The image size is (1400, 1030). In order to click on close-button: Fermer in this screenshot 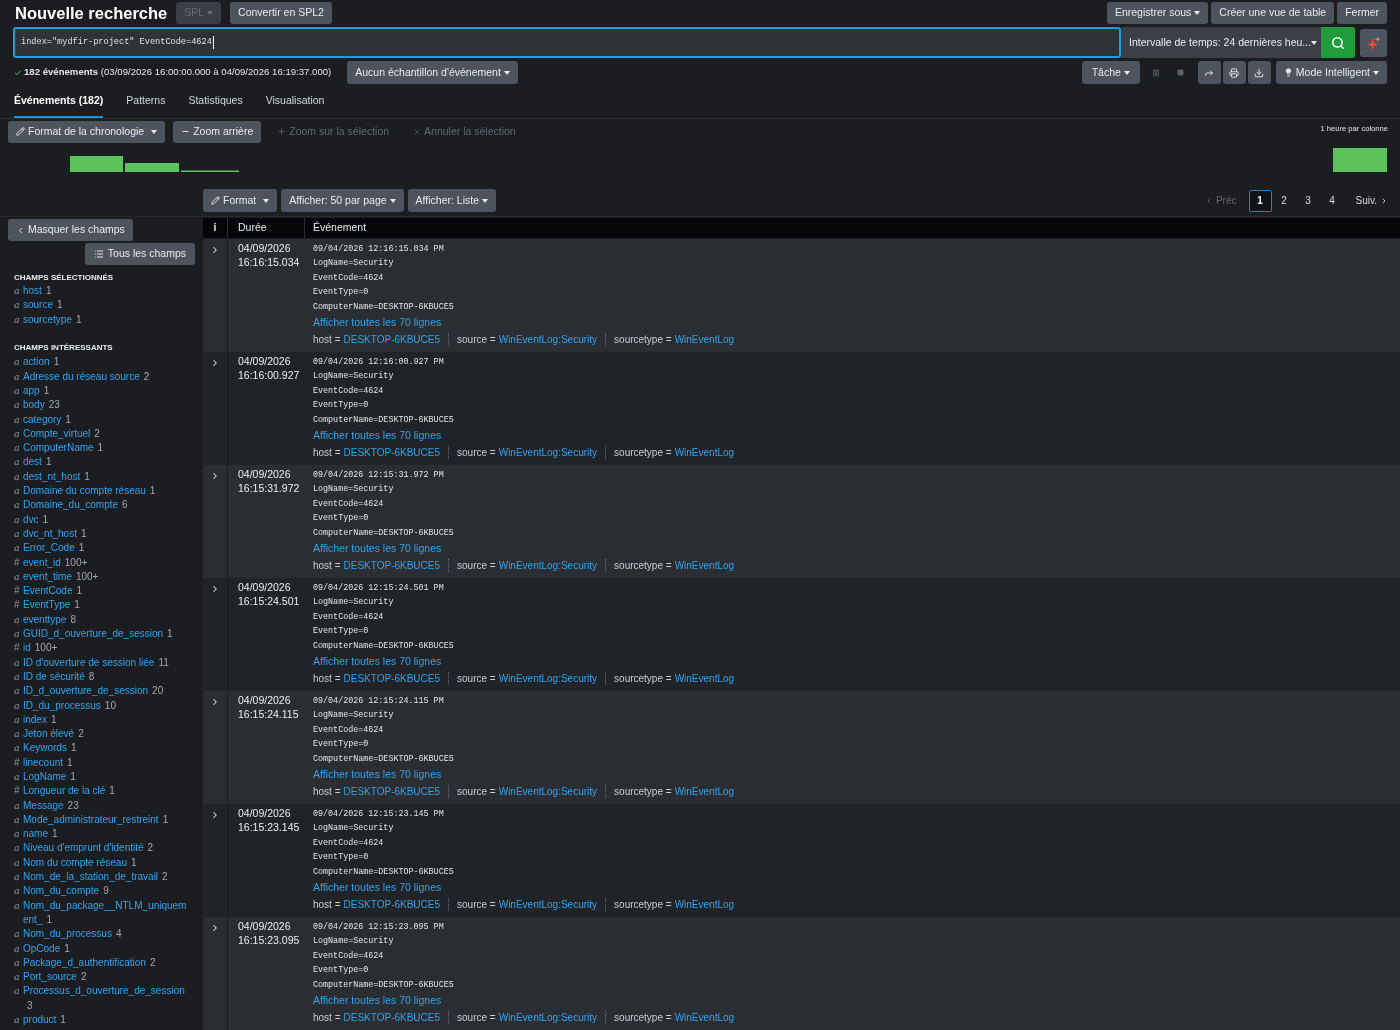, I will do `click(1362, 13)`.